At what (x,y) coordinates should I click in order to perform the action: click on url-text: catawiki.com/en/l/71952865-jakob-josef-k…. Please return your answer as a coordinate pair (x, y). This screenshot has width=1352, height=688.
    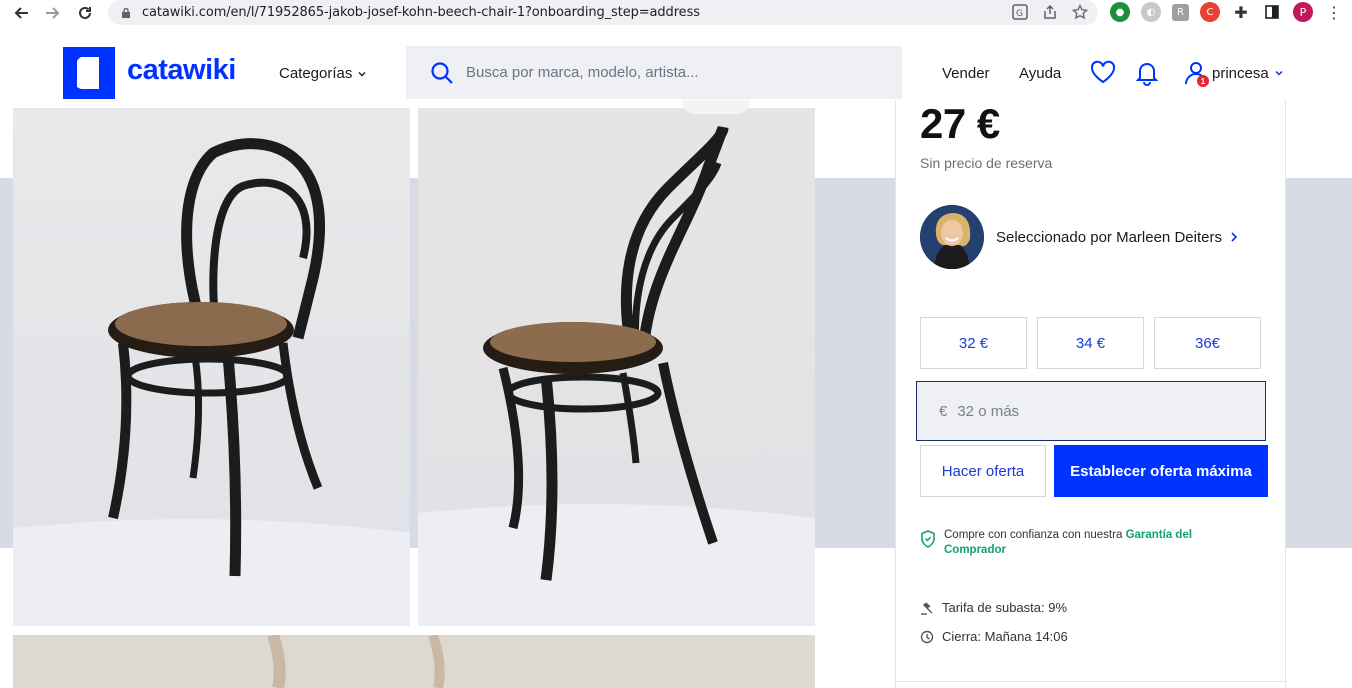
    Looking at the image, I should click on (421, 12).